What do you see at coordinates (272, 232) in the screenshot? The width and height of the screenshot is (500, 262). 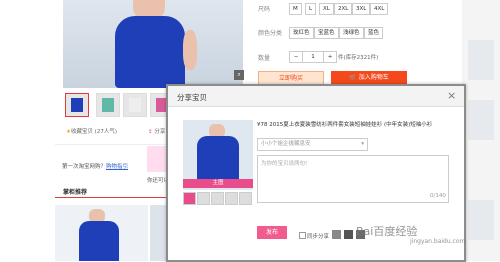 I see `publish-button: 发布` at bounding box center [272, 232].